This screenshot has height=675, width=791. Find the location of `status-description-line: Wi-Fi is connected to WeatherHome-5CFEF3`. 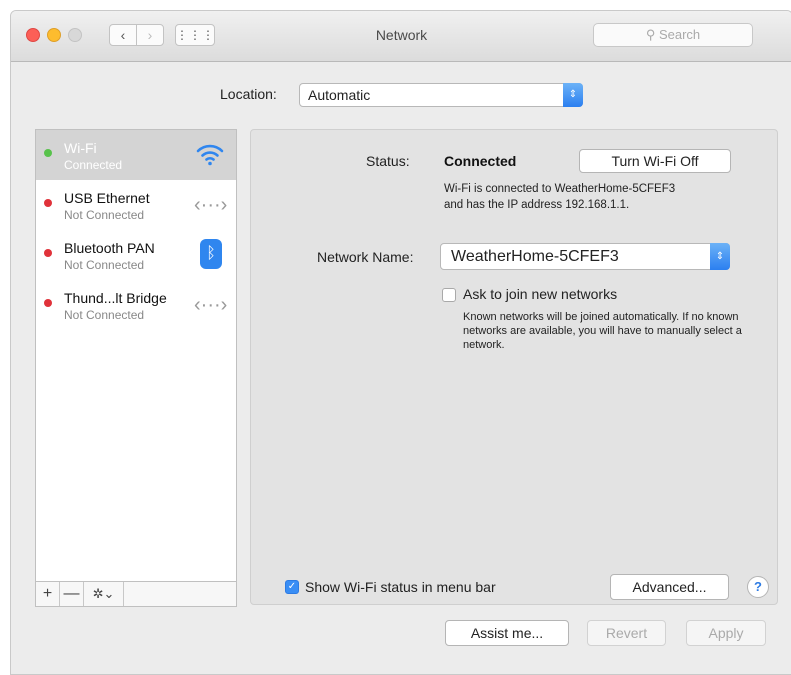

status-description-line: Wi-Fi is connected to WeatherHome-5CFEF3 is located at coordinates (560, 189).